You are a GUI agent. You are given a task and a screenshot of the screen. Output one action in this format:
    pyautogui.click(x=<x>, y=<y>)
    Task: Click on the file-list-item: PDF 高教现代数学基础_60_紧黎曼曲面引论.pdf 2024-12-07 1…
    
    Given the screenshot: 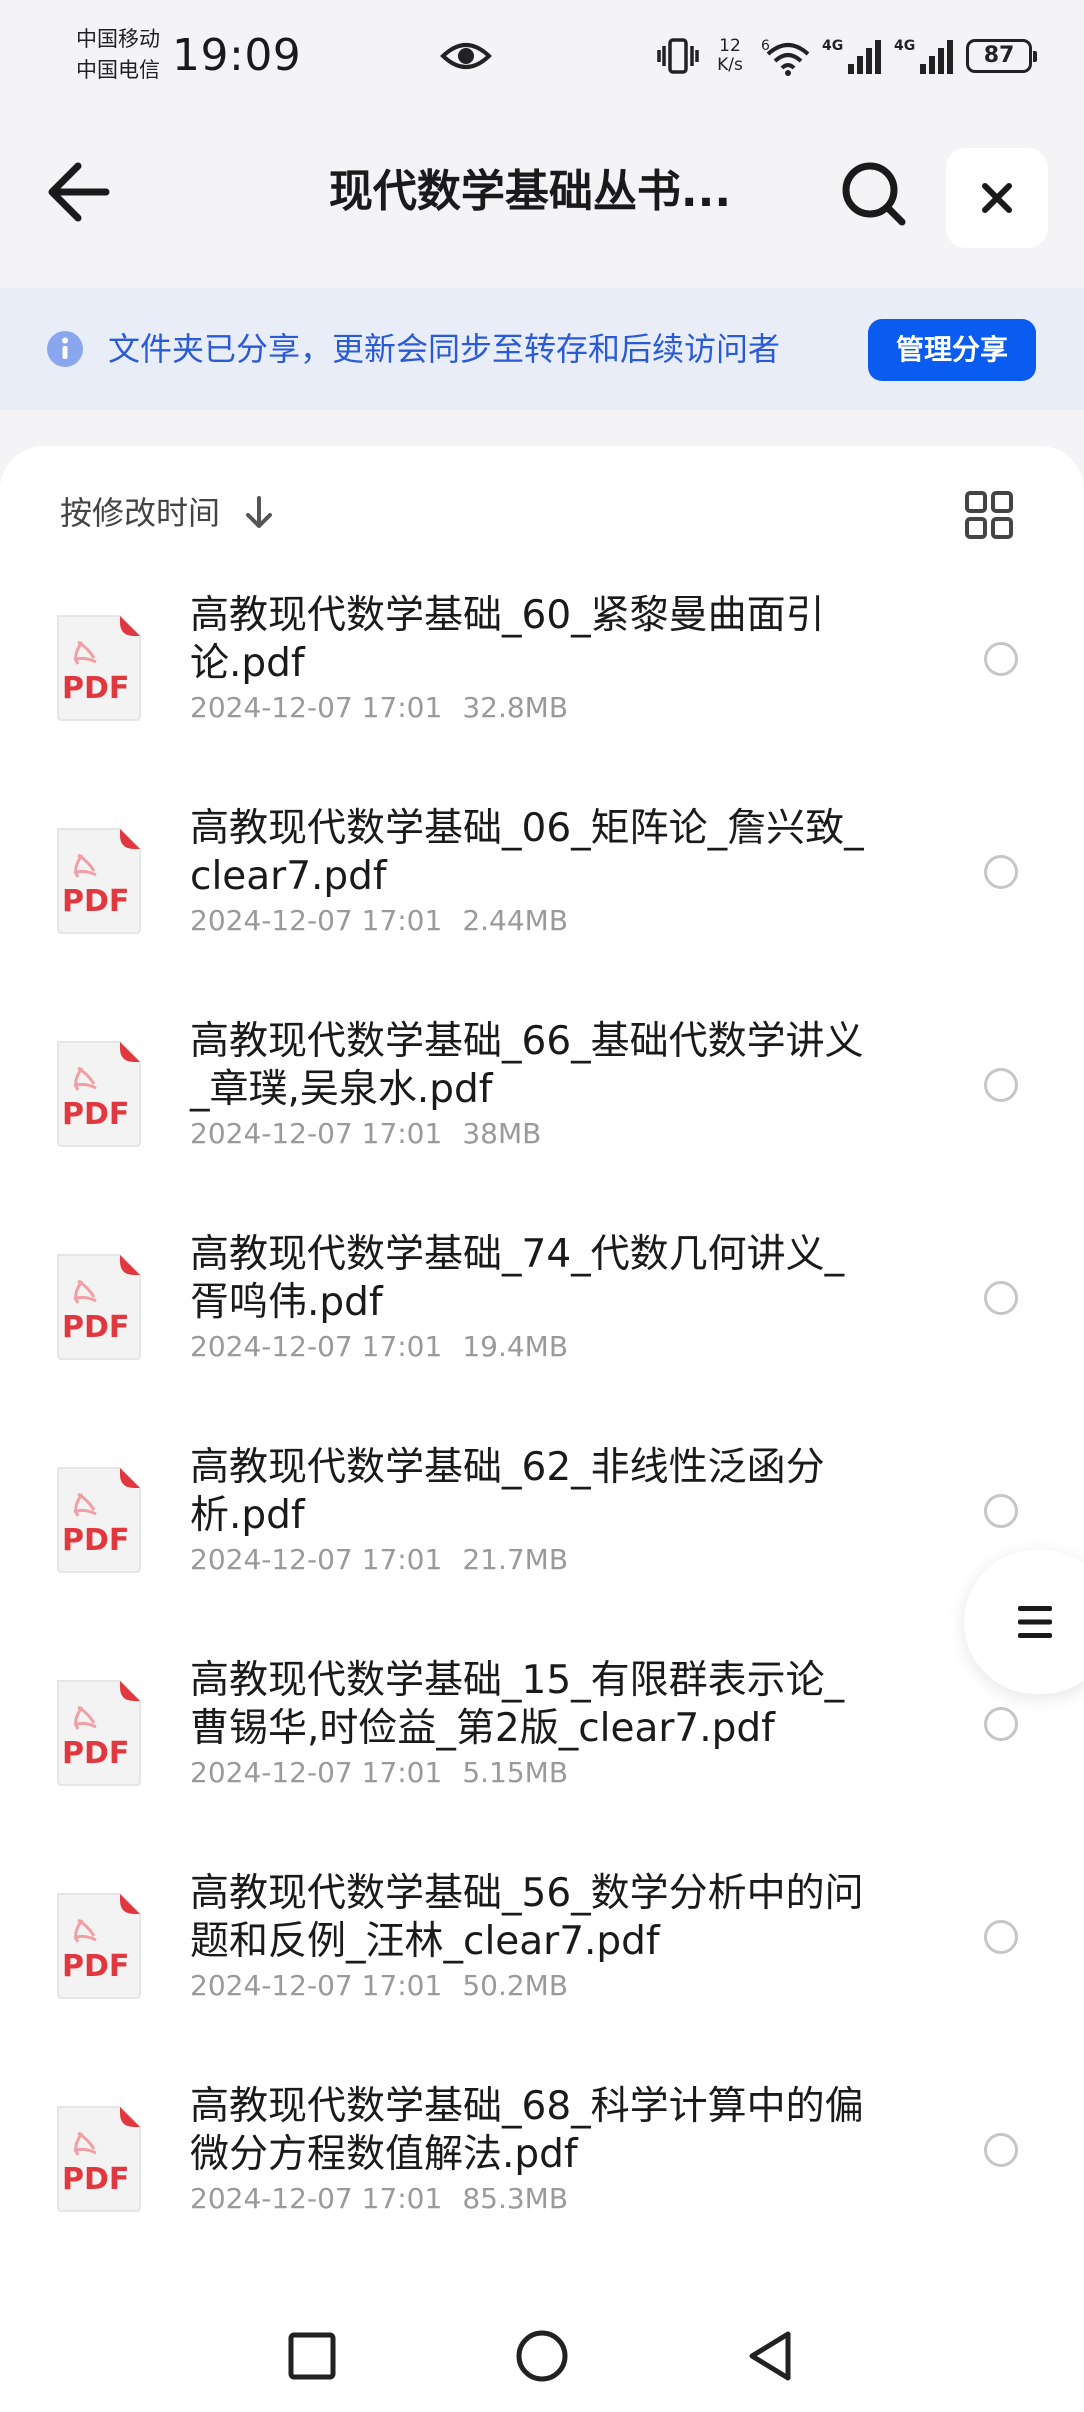 What is the action you would take?
    pyautogui.click(x=542, y=698)
    